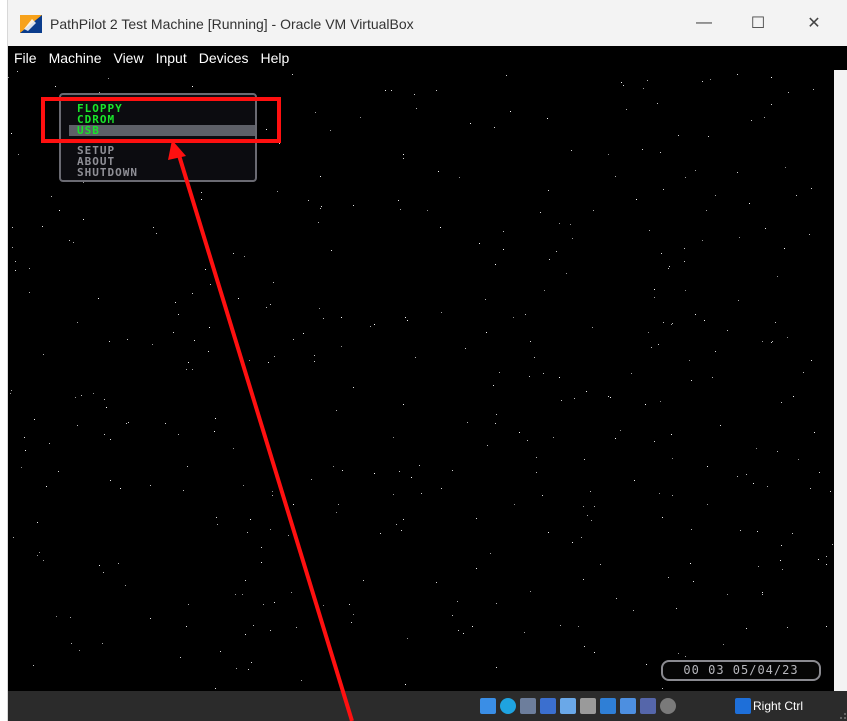 The width and height of the screenshot is (847, 721). I want to click on audio-icon, so click(528, 706).